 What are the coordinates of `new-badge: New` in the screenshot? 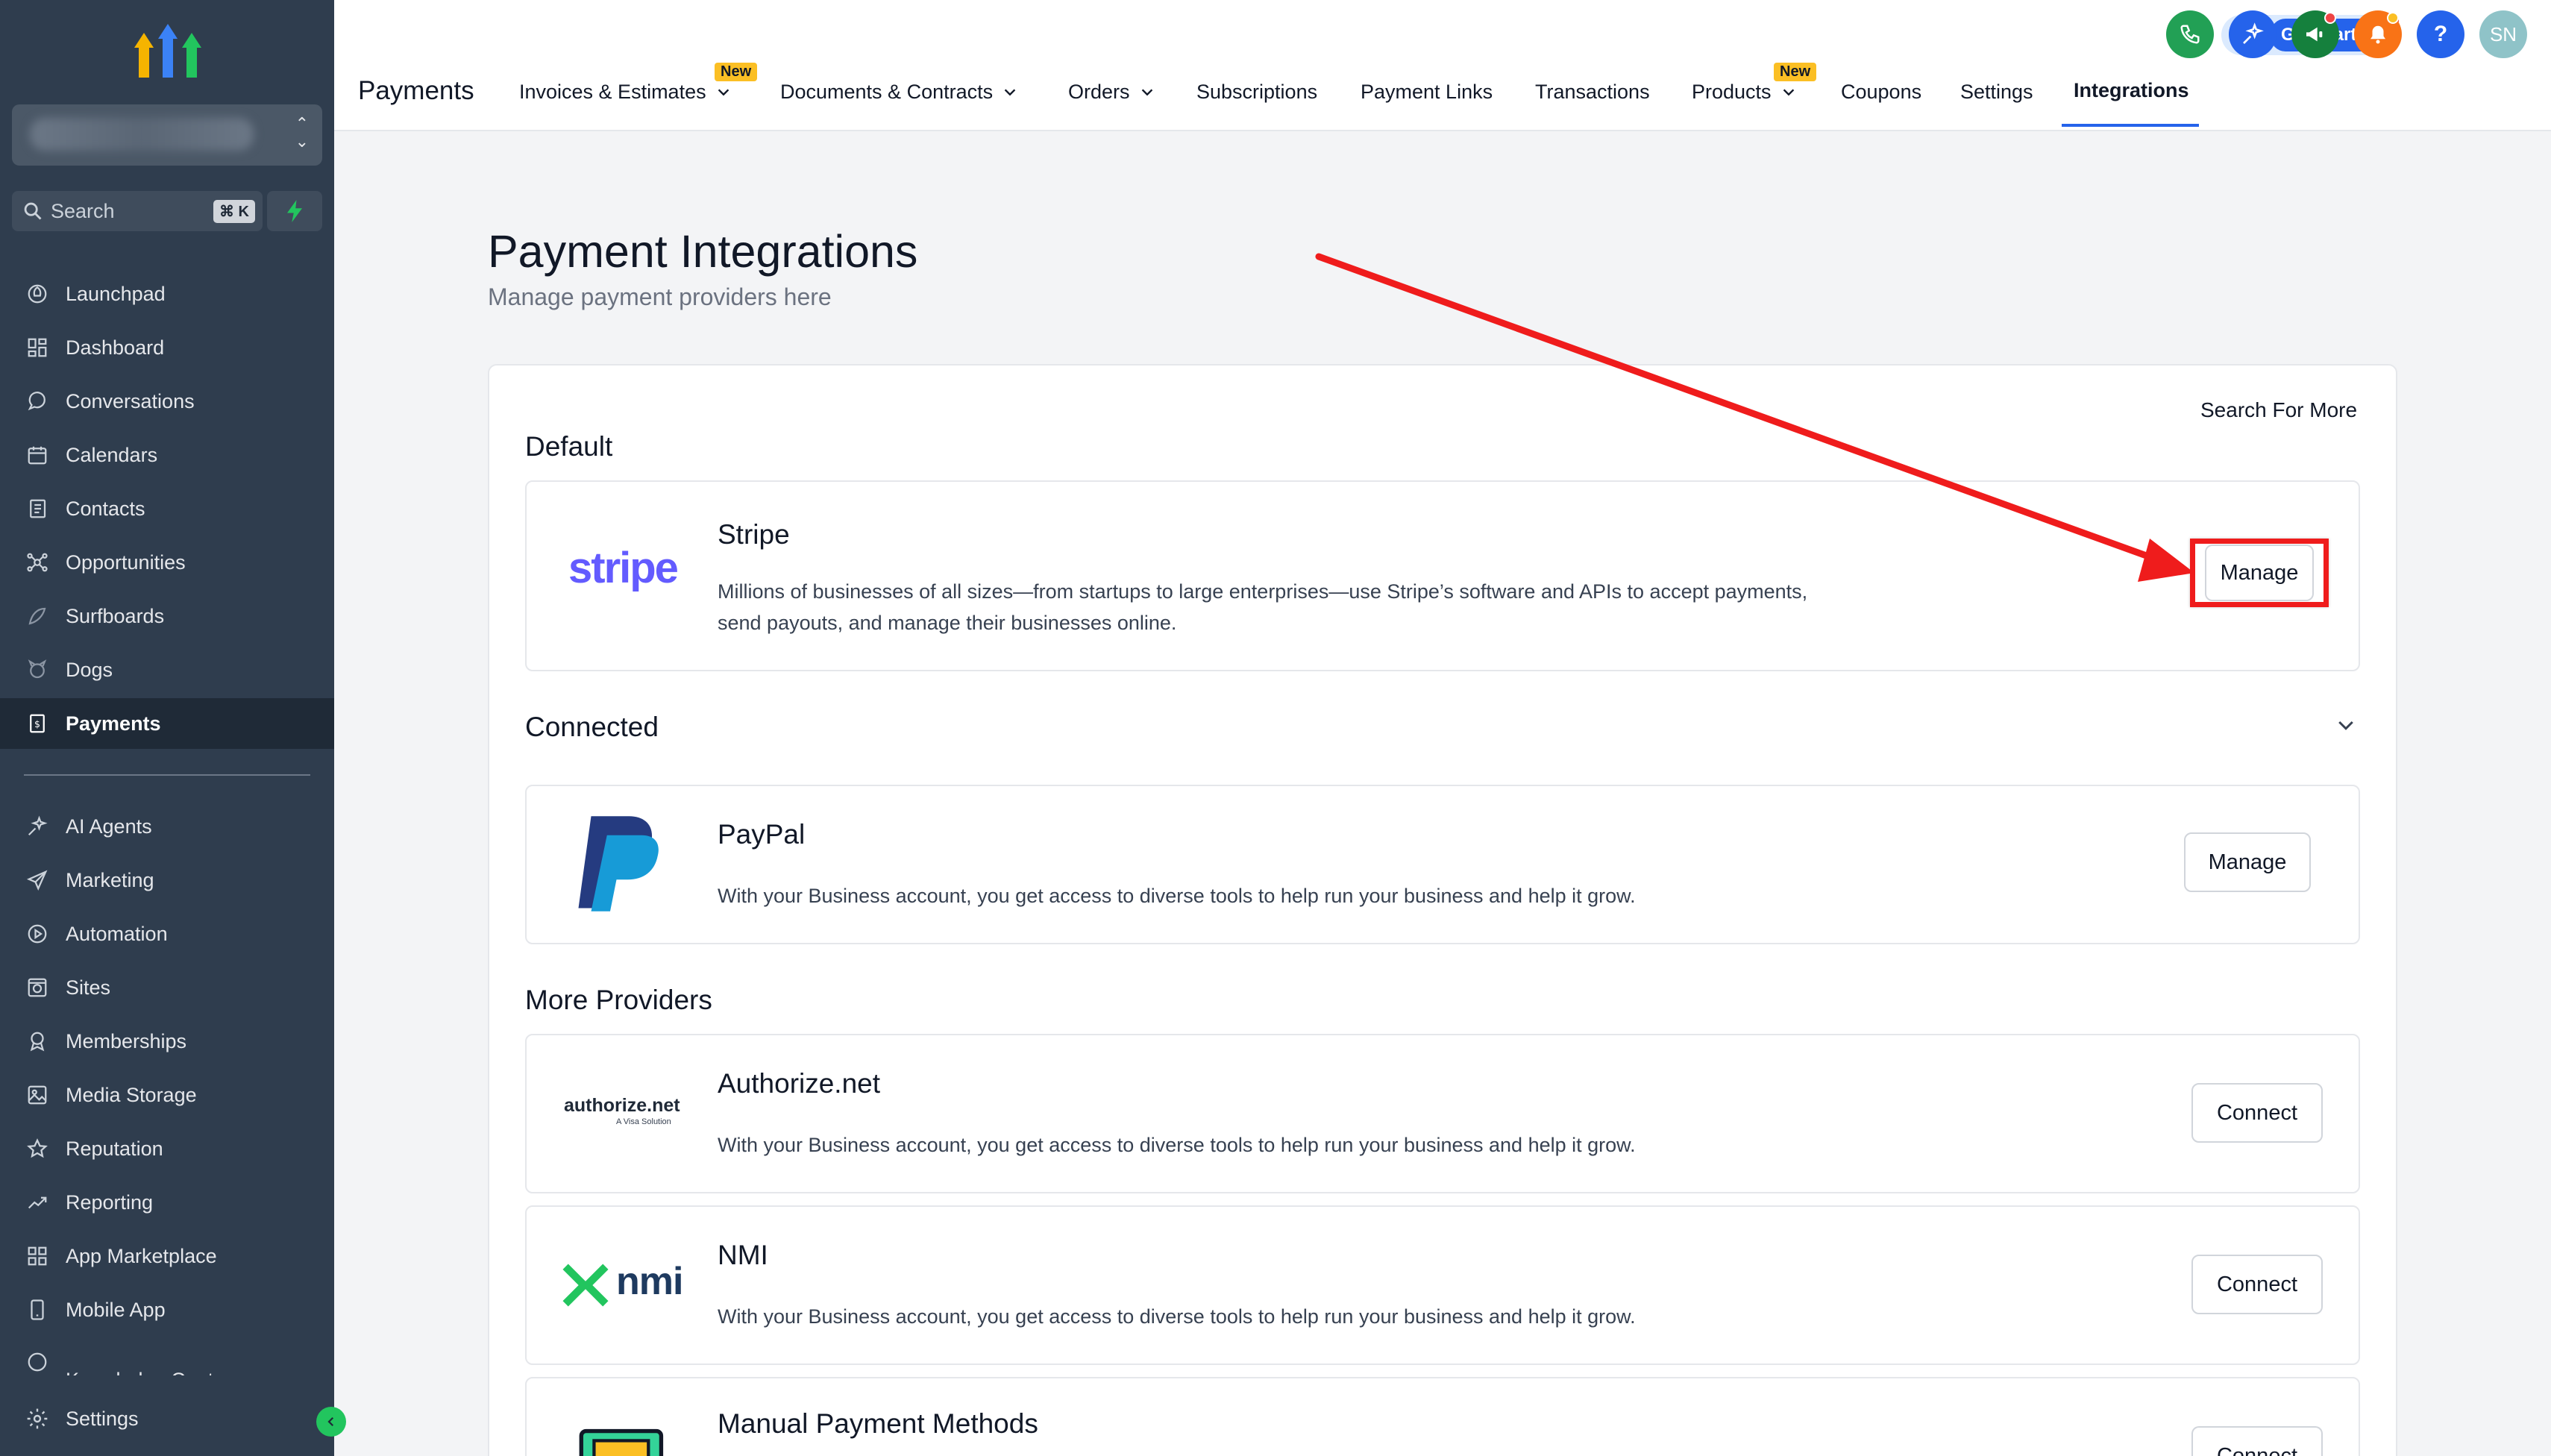 It's located at (1795, 72).